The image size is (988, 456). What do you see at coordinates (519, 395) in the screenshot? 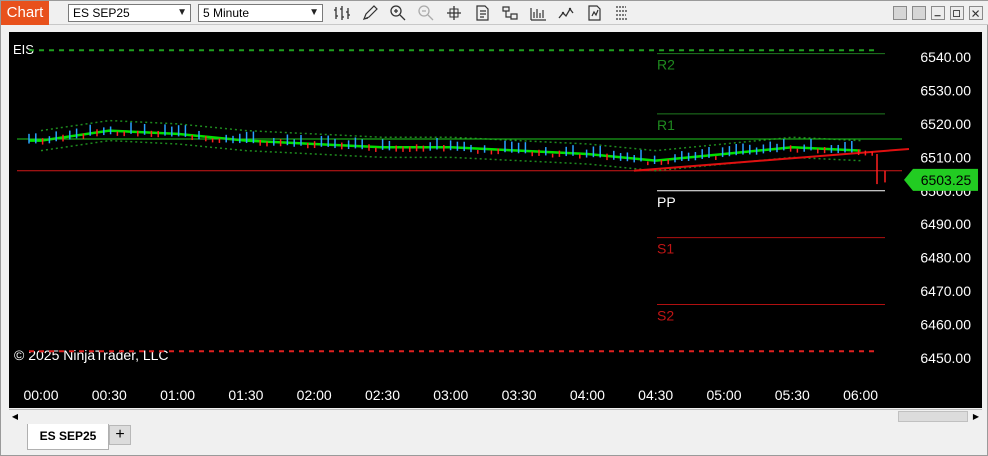
I see `x-tick-label: 03:30` at bounding box center [519, 395].